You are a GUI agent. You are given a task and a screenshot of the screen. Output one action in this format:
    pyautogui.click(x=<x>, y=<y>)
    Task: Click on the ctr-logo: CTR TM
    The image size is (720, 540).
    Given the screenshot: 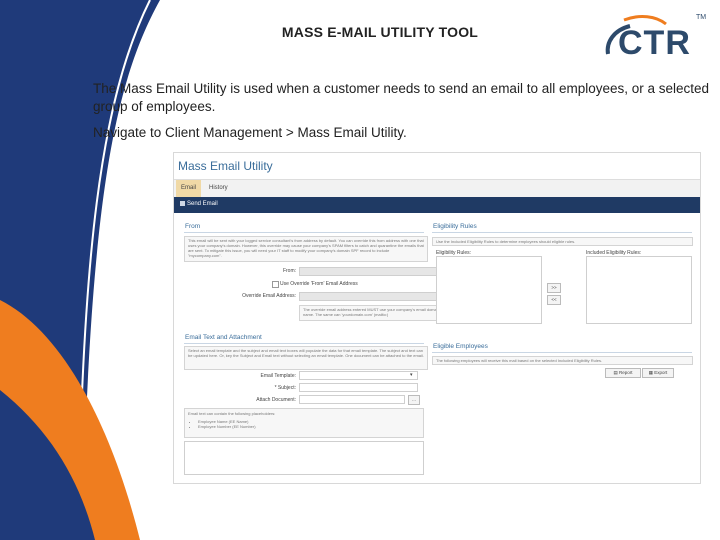 What is the action you would take?
    pyautogui.click(x=655, y=40)
    